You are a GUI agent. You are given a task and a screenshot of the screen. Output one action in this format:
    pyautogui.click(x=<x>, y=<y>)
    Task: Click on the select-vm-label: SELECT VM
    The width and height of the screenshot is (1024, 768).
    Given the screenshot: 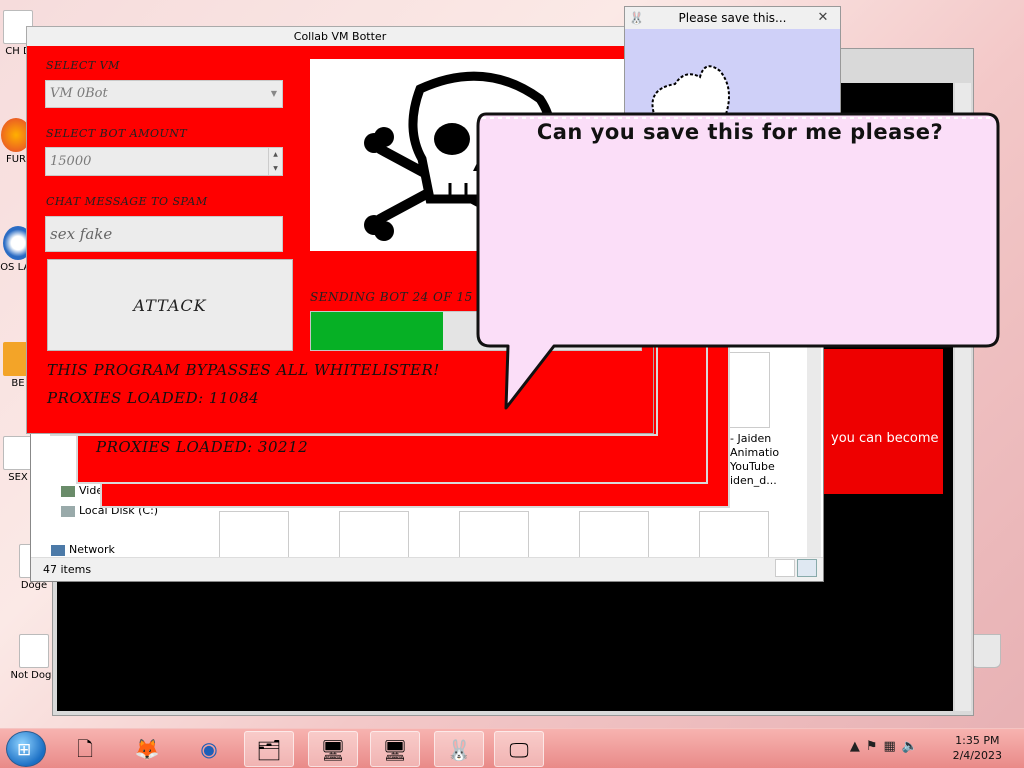 What is the action you would take?
    pyautogui.click(x=83, y=65)
    